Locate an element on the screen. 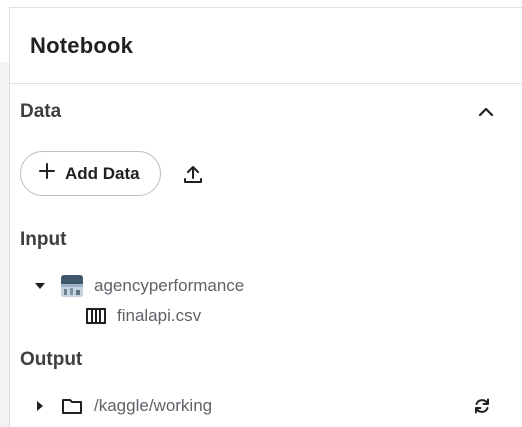 This screenshot has height=427, width=522. output-folder-path: /kaggle/working is located at coordinates (153, 405).